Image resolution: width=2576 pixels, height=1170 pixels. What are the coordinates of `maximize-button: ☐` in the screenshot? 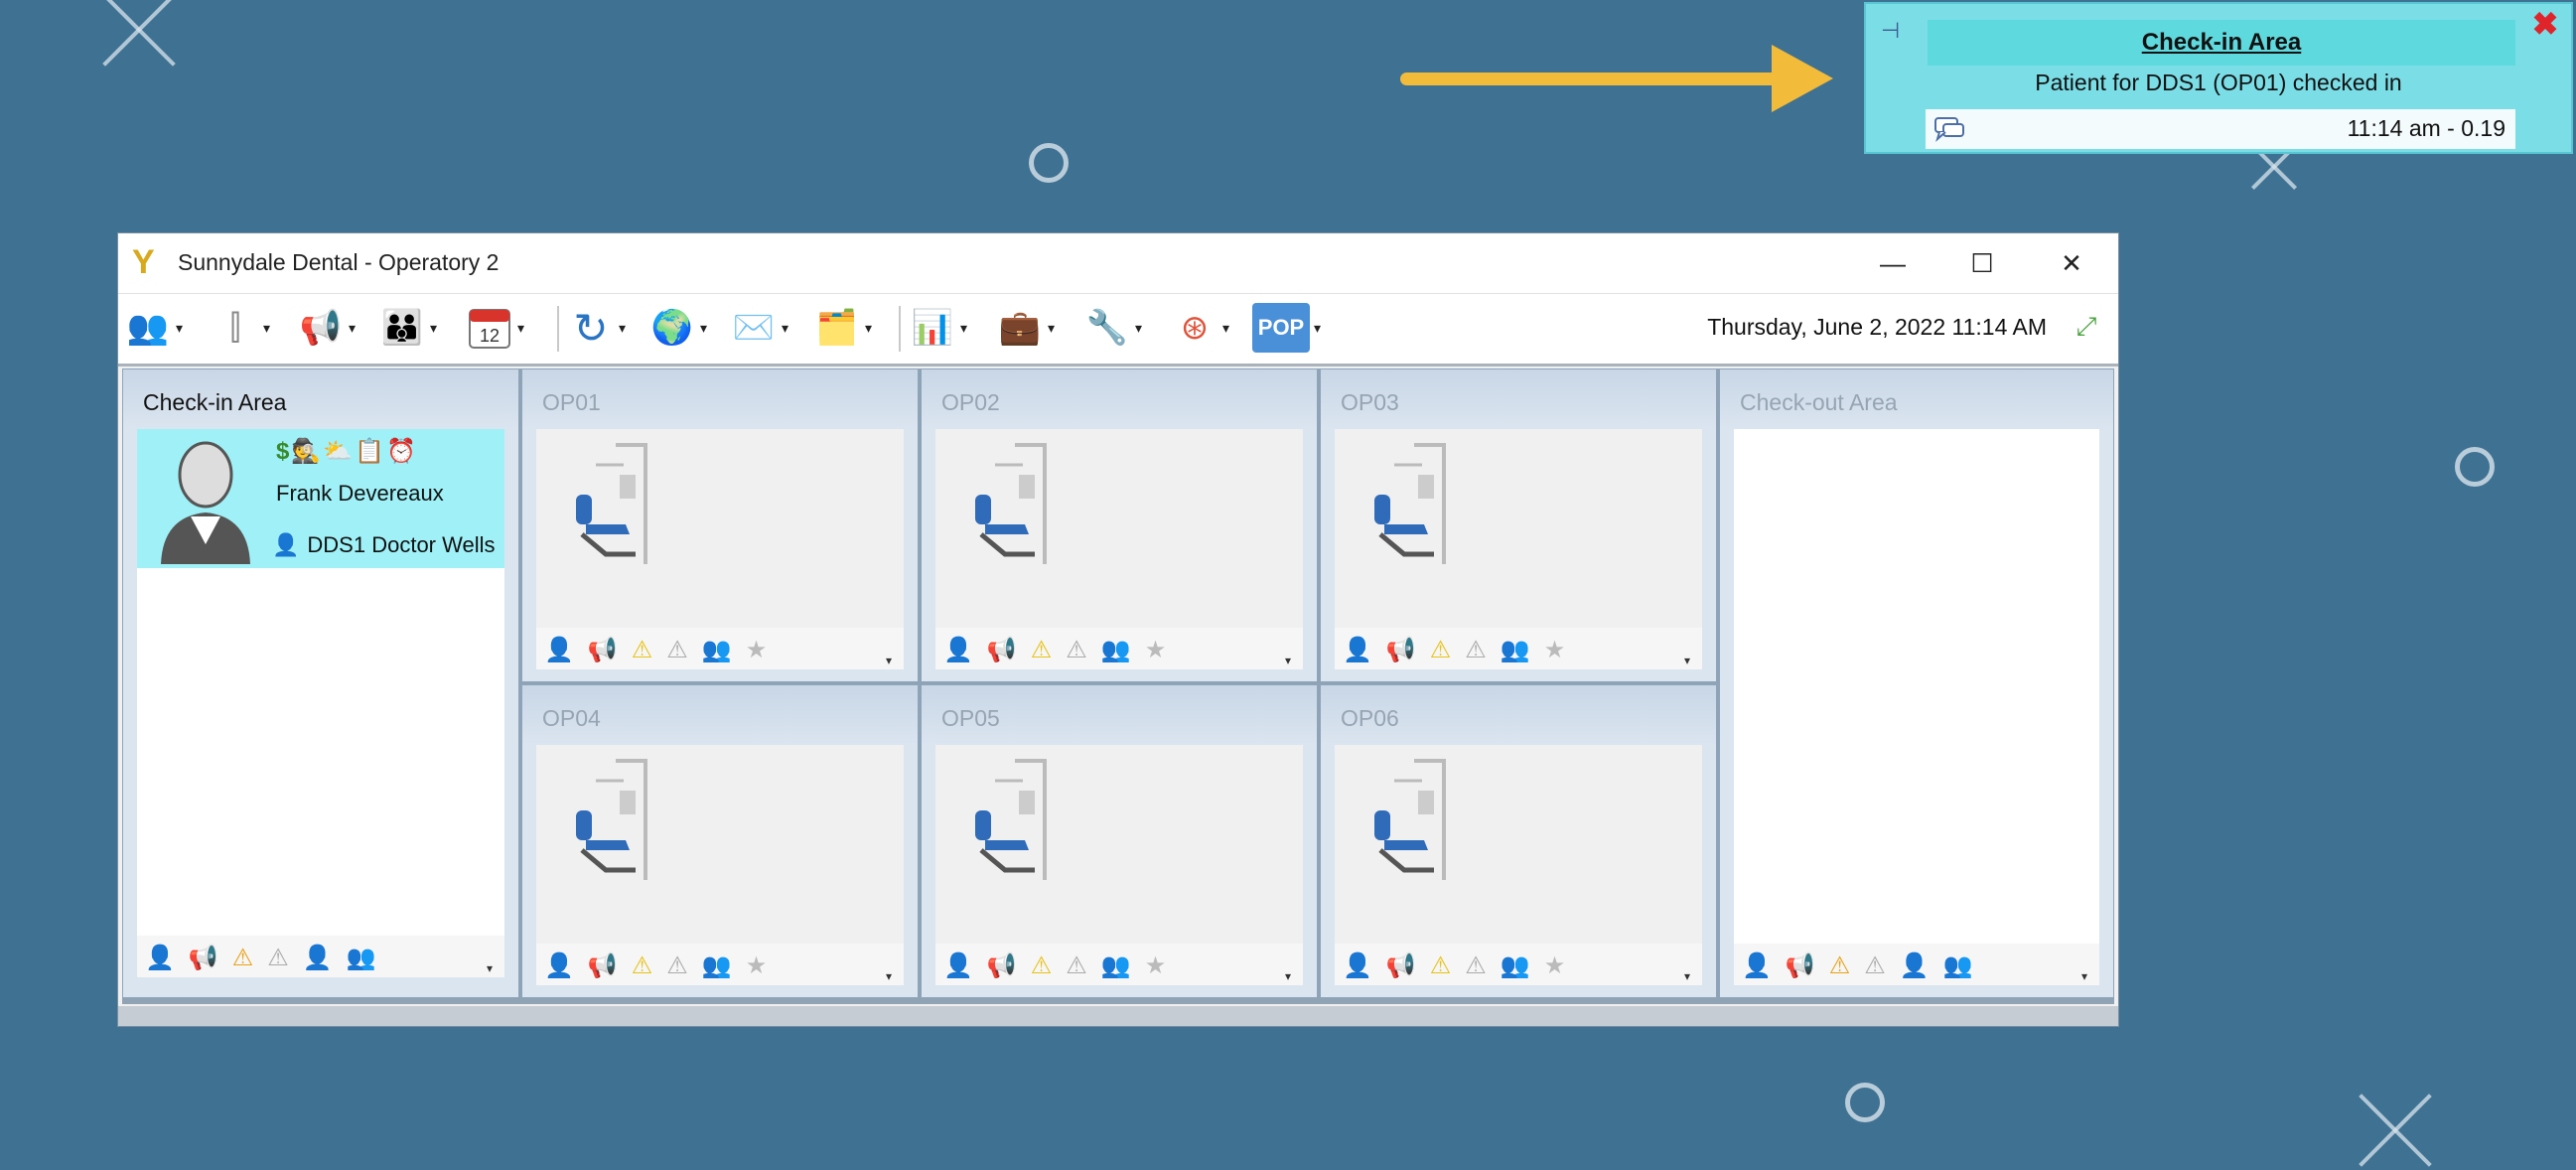 It's located at (1982, 263).